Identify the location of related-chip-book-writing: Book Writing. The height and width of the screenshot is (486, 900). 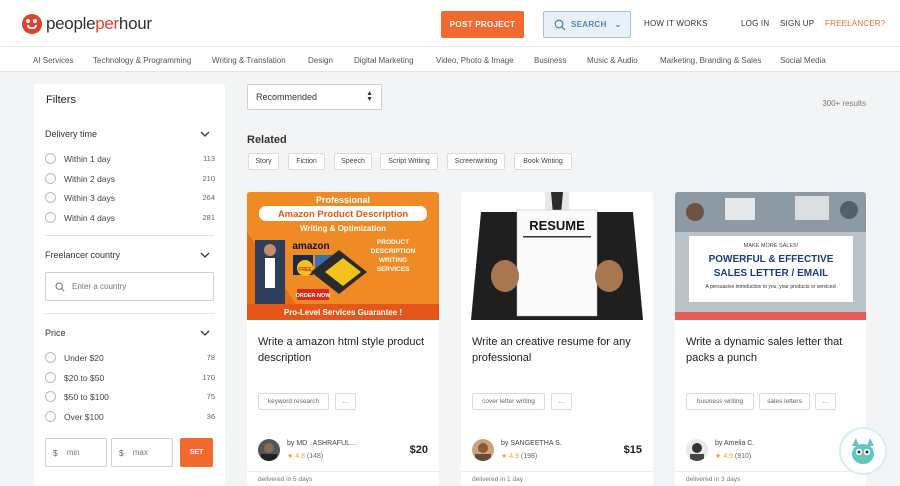
(543, 161).